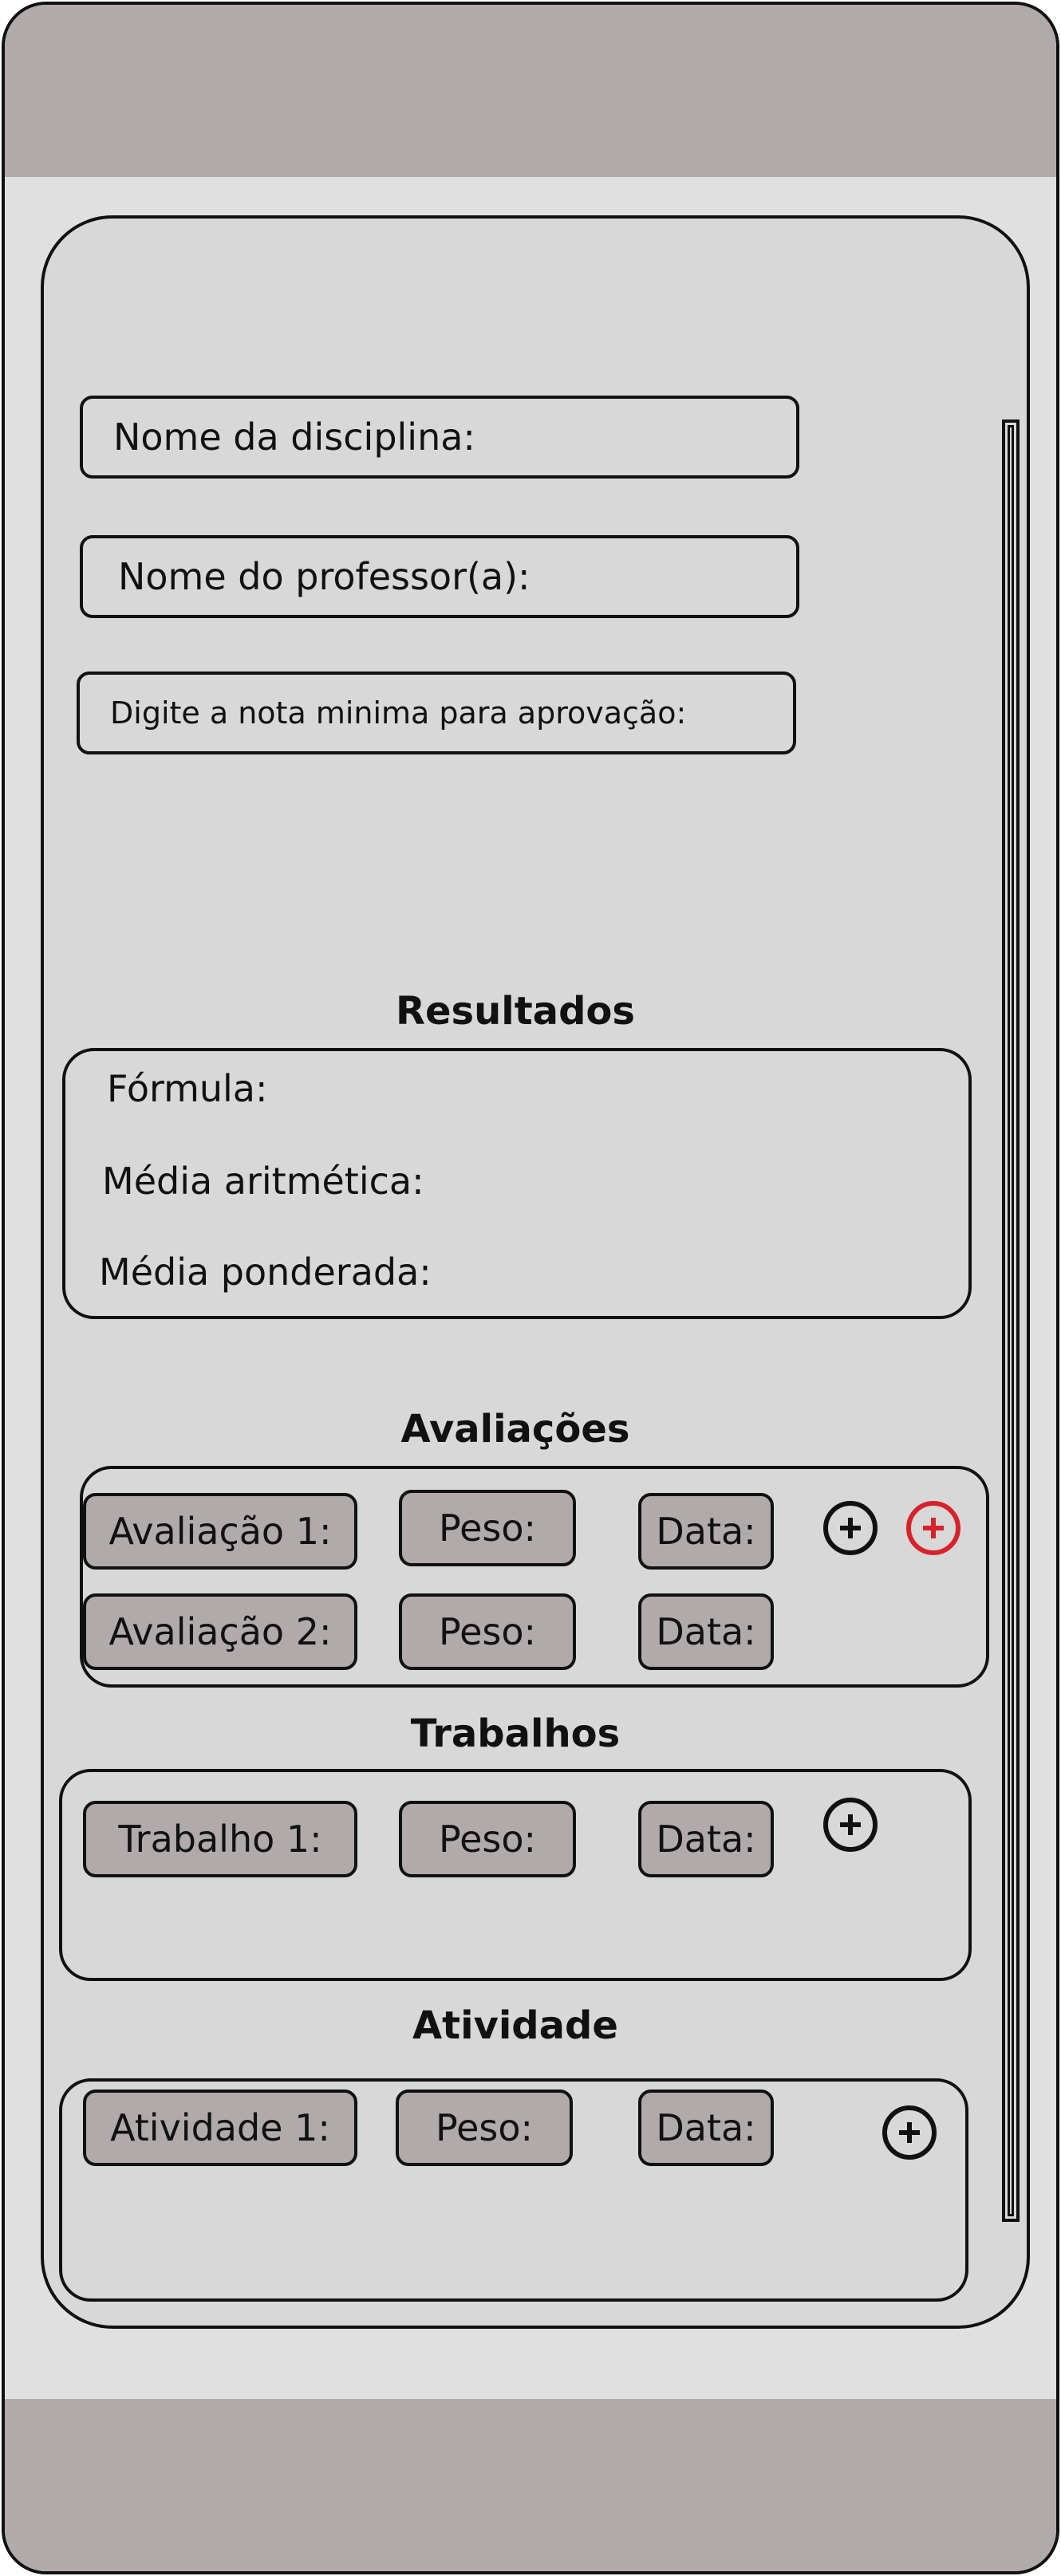 The width and height of the screenshot is (1061, 2576). I want to click on activity-1-name-field: Atividade 1:, so click(220, 2128).